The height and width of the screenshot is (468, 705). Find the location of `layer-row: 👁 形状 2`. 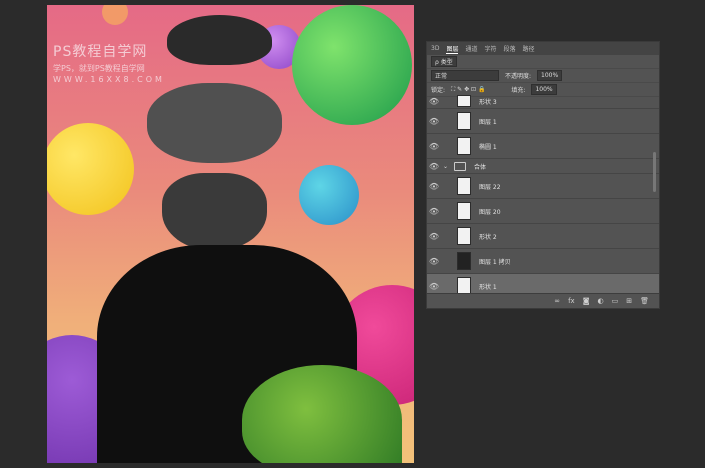

layer-row: 👁 形状 2 is located at coordinates (543, 236).